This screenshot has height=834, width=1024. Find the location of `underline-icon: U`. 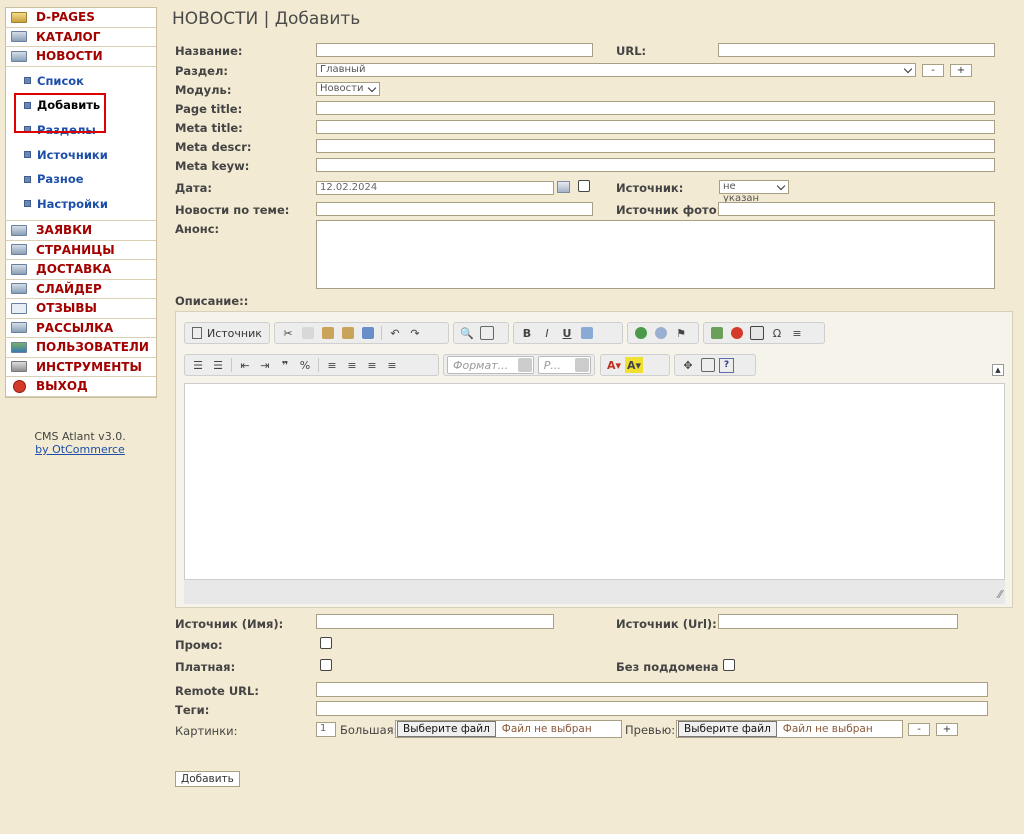

underline-icon: U is located at coordinates (567, 333).